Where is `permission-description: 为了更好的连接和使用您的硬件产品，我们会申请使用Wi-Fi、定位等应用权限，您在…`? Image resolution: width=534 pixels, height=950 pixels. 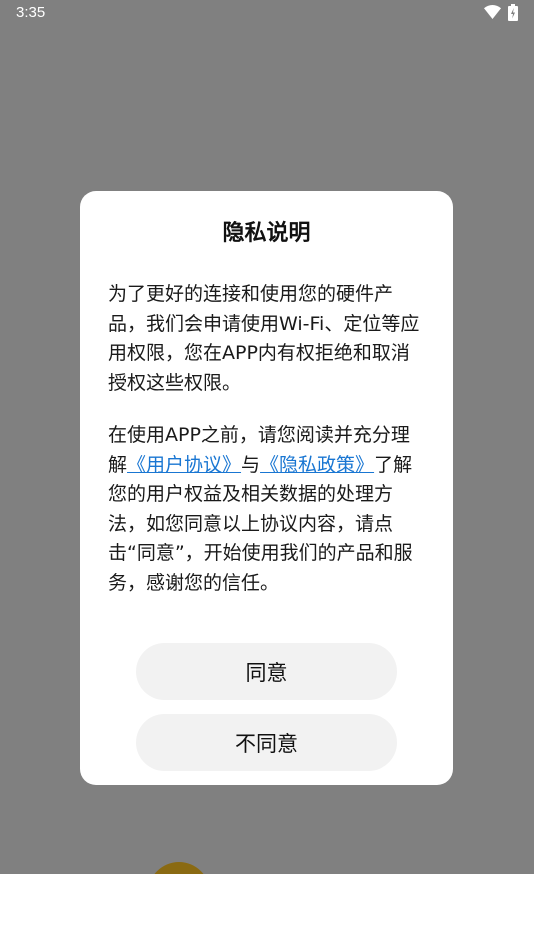
permission-description: 为了更好的连接和使用您的硬件产品，我们会申请使用Wi-Fi、定位等应用权限，您在… is located at coordinates (264, 338).